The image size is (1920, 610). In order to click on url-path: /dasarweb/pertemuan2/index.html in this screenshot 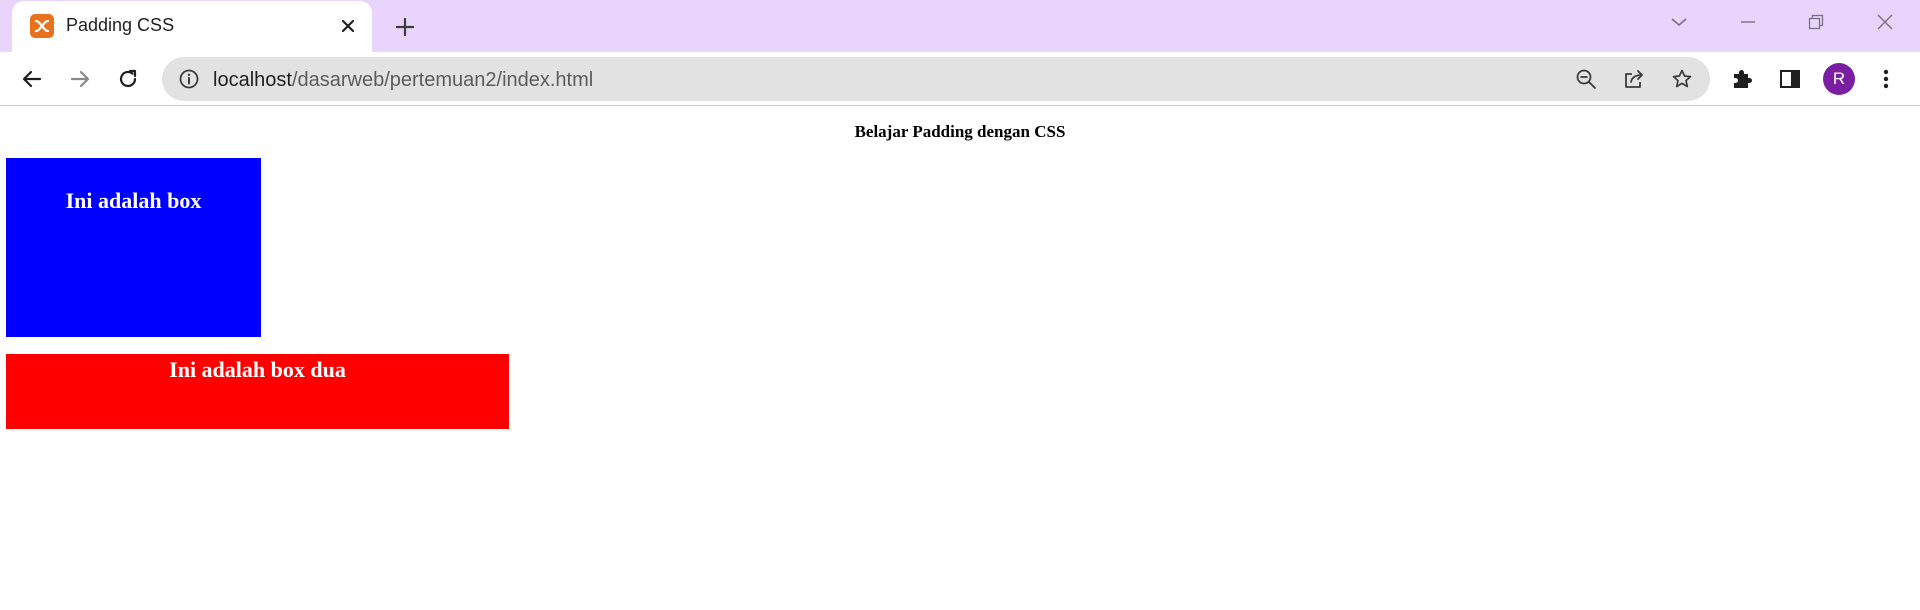, I will do `click(442, 80)`.